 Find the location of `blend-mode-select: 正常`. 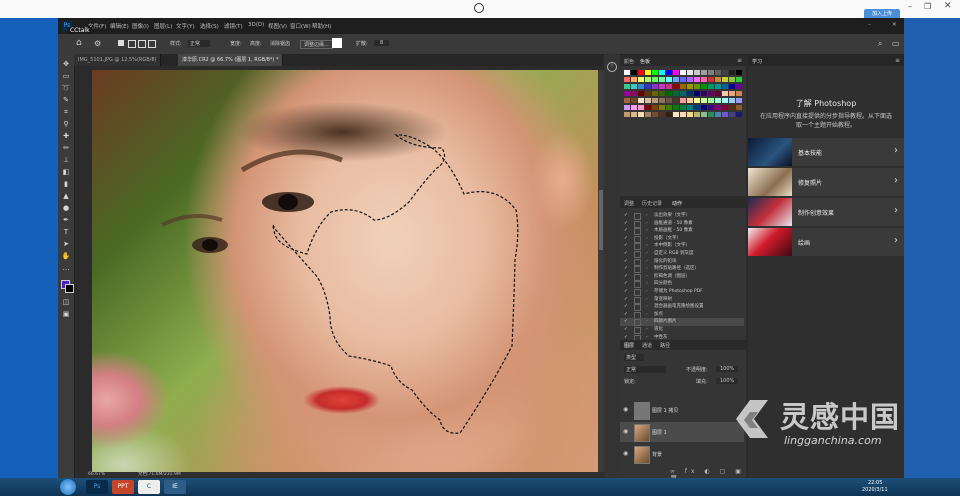

blend-mode-select: 正常 is located at coordinates (645, 369).